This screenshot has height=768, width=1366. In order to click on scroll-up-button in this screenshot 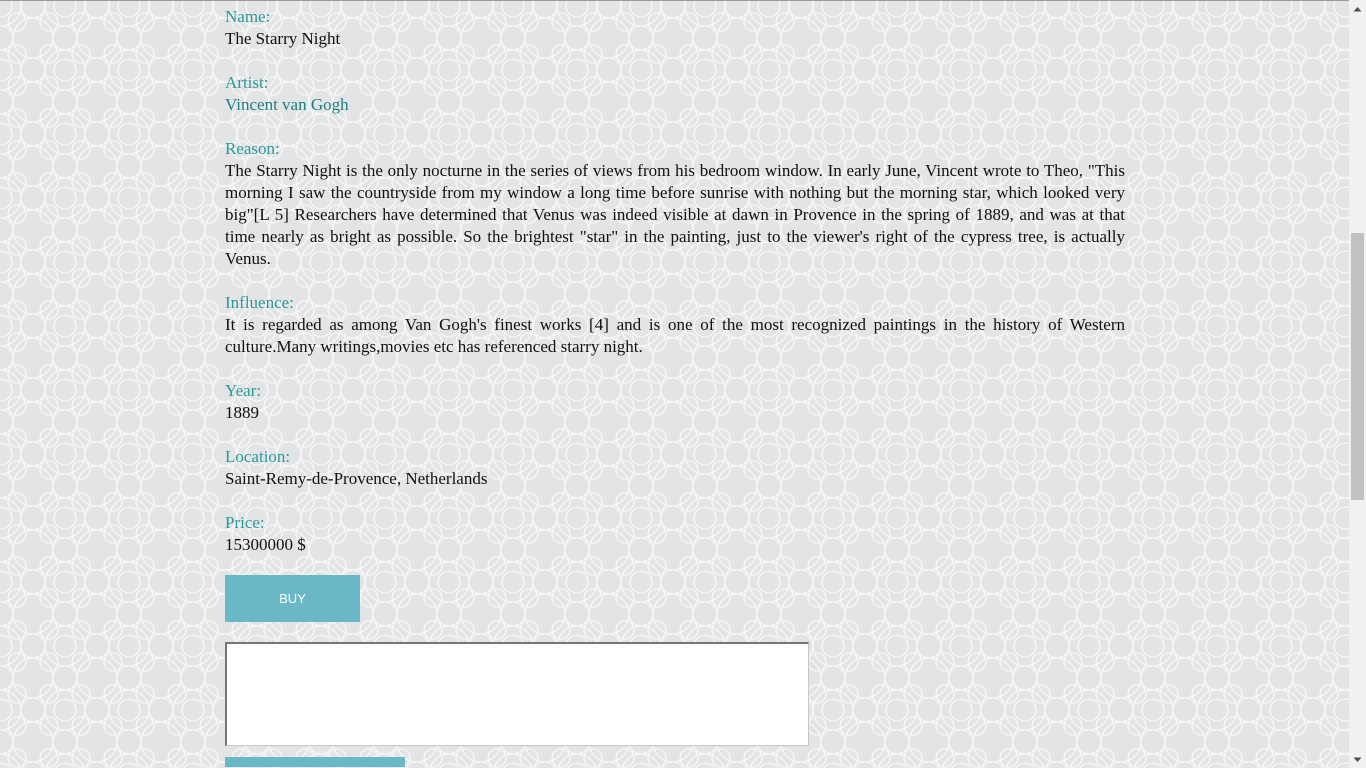, I will do `click(1357, 8)`.